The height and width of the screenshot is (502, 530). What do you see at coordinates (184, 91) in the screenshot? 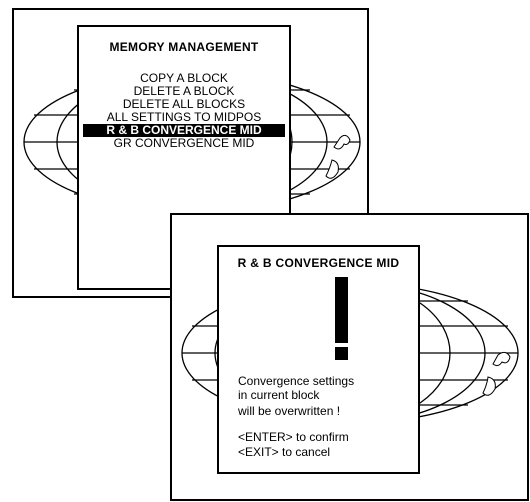
I see `menu-item-delete-block: DELETE A BLOCK` at bounding box center [184, 91].